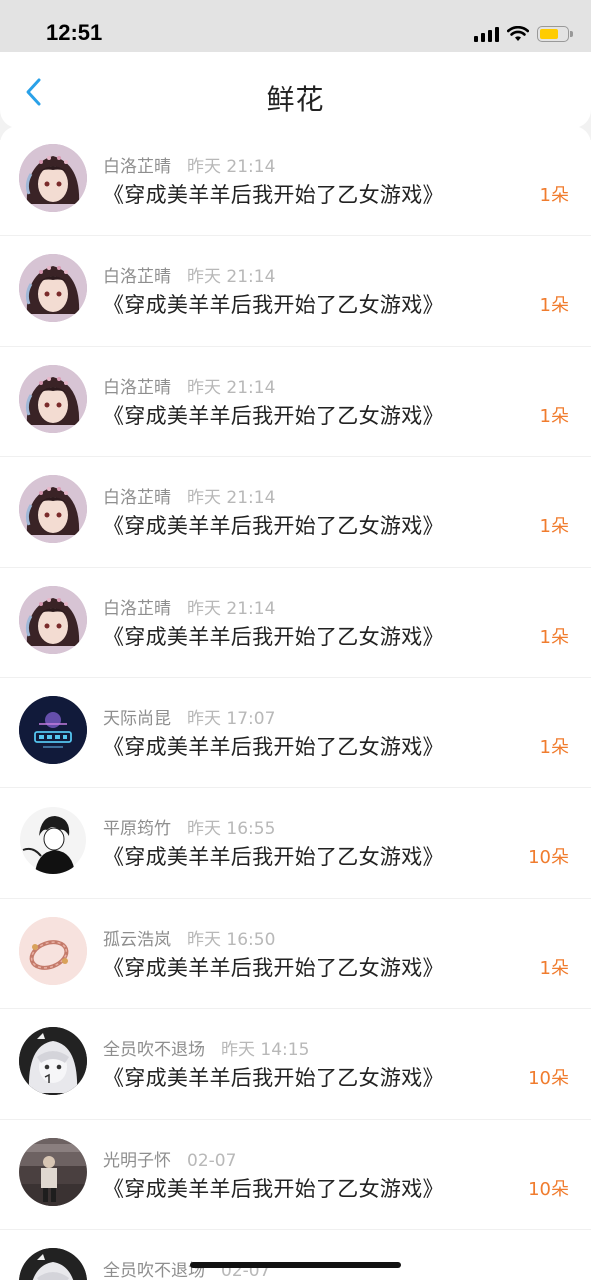 This screenshot has height=1280, width=591. I want to click on list-item: 光明子怀 02-07 《穿成美羊羊后我开始了乙女游戏》 10朵, so click(295, 1175).